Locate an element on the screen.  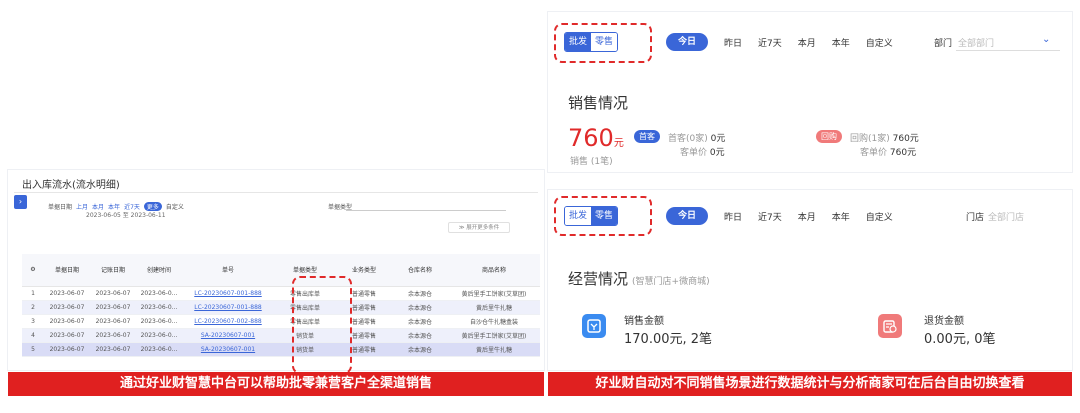
date-range-text: 2023-06-05 至 2023-06-11 is located at coordinates (126, 215).